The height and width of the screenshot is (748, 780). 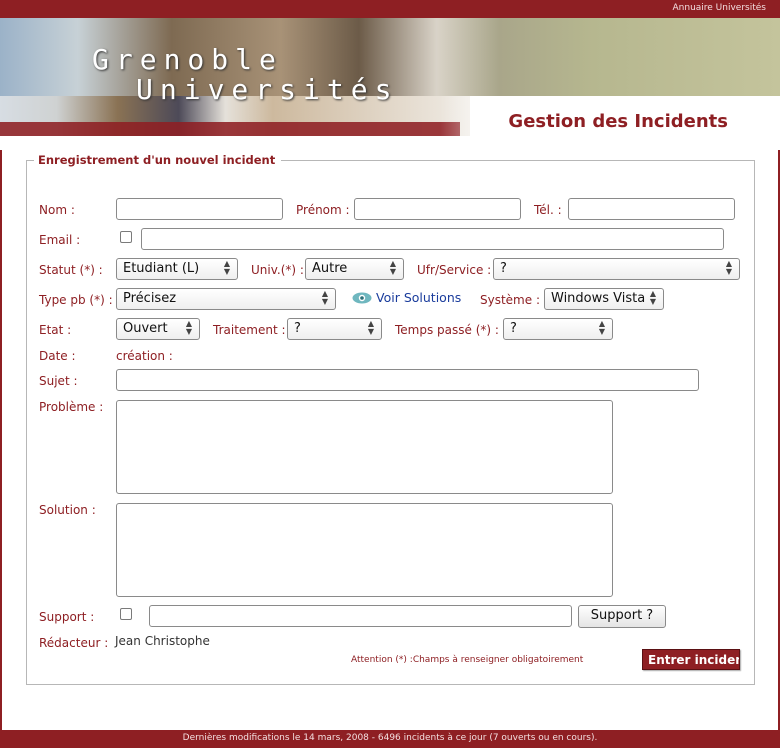 I want to click on support-label: Support :, so click(x=67, y=617).